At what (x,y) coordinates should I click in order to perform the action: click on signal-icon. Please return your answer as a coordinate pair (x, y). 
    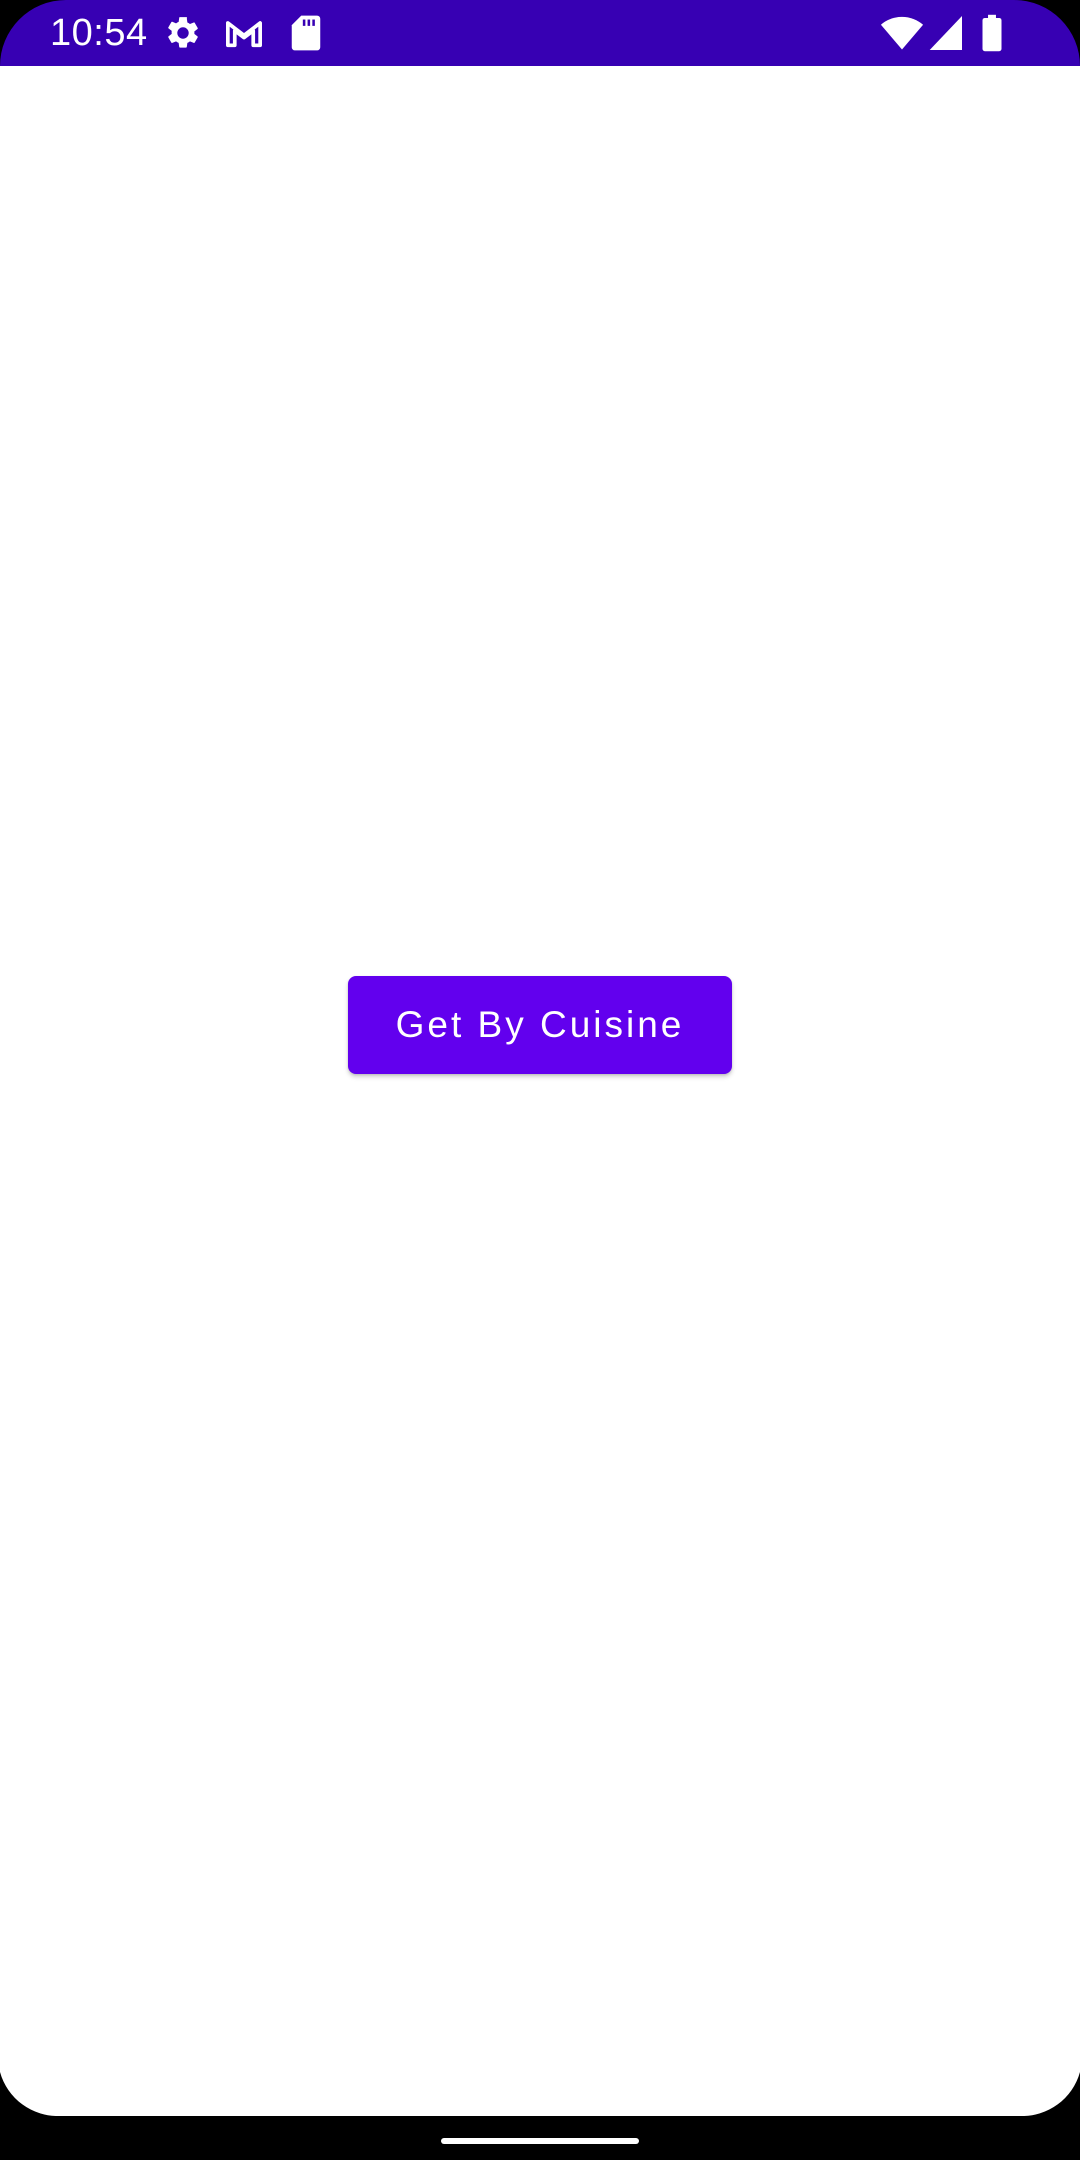
    Looking at the image, I should click on (945, 33).